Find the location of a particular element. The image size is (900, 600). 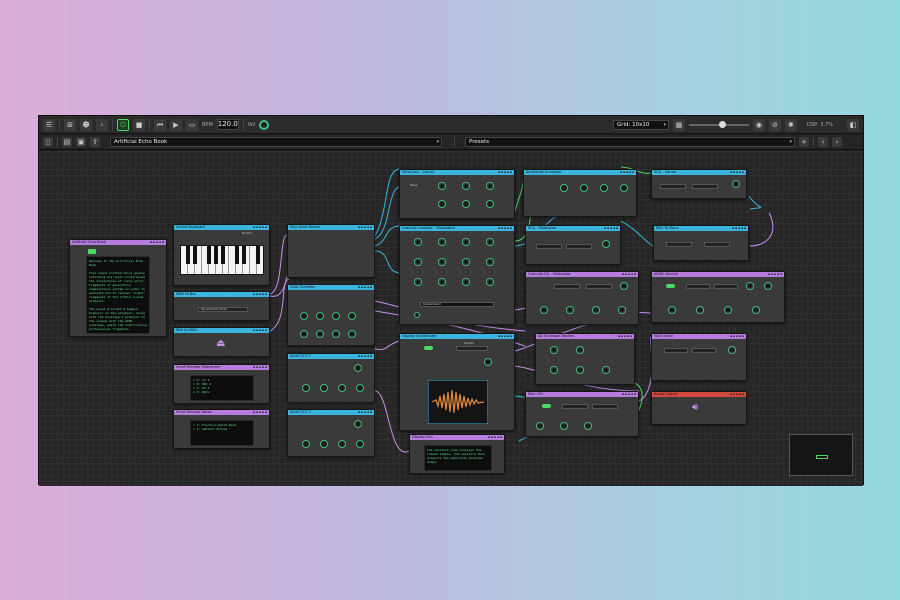

menu-icon: ☰ is located at coordinates (49, 124).